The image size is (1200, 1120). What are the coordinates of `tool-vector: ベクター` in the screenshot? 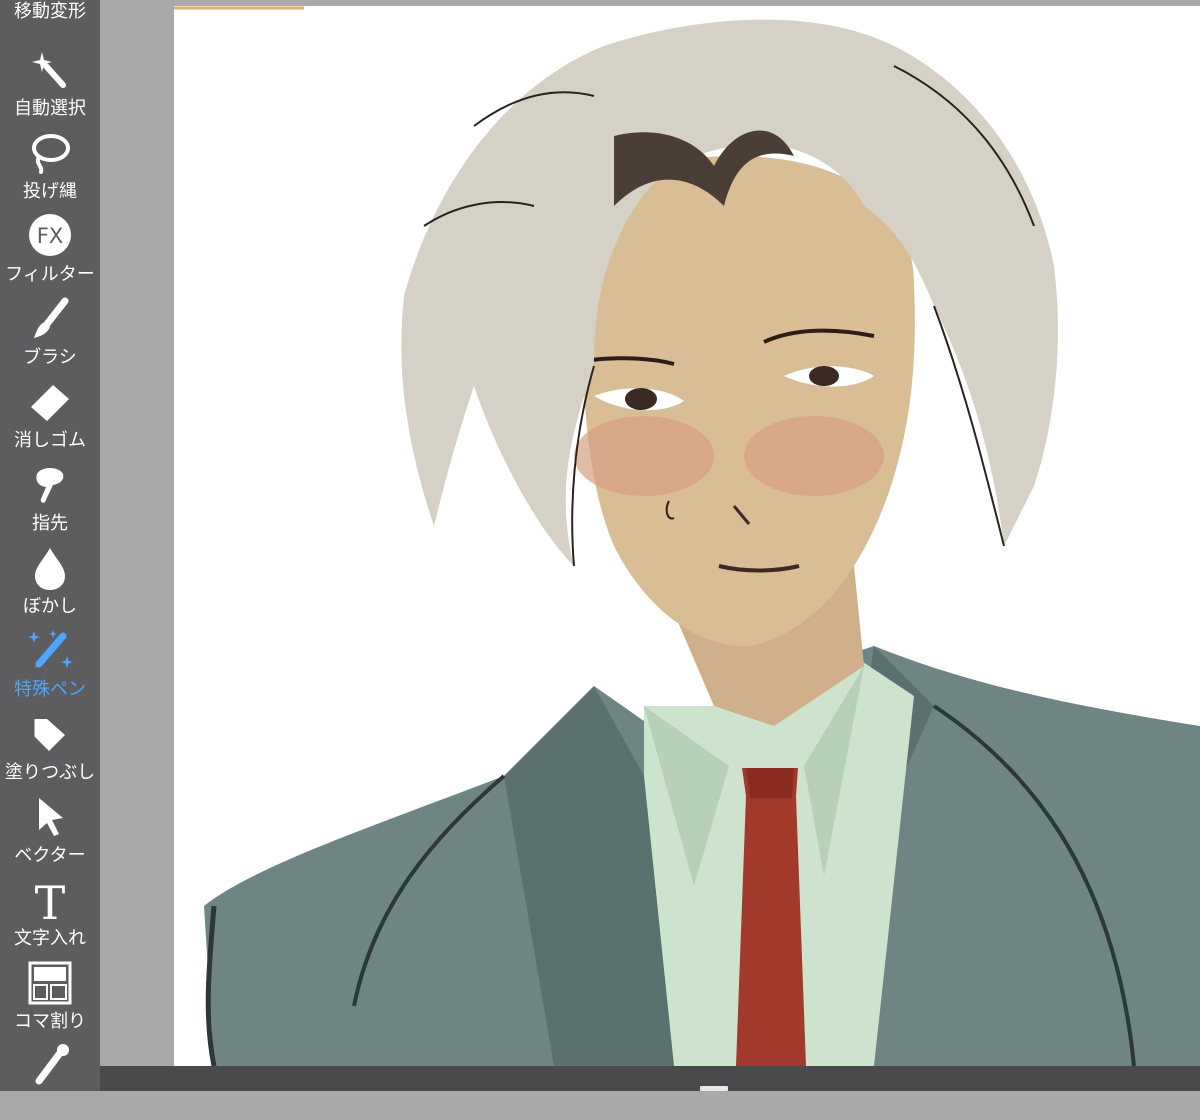 It's located at (50, 829).